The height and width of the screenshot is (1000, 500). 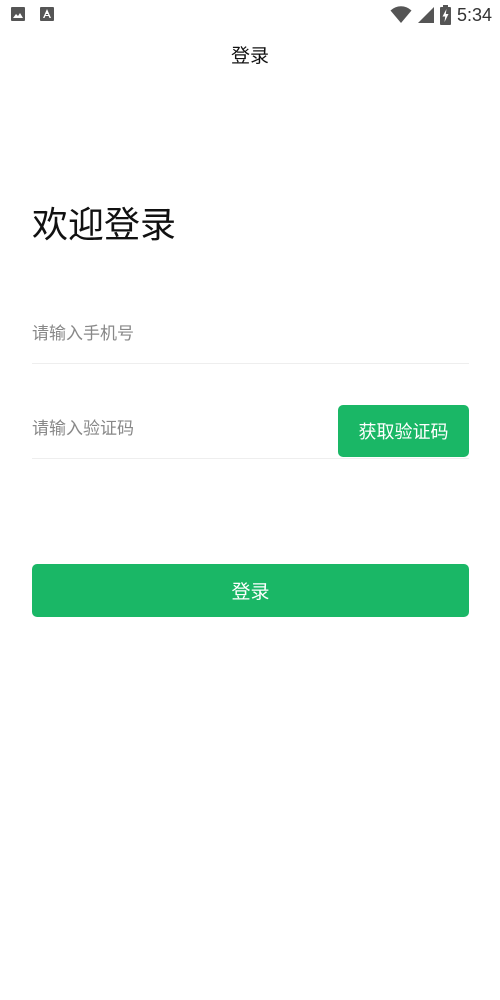 What do you see at coordinates (104, 225) in the screenshot?
I see `welcome-heading: 欢迎登录` at bounding box center [104, 225].